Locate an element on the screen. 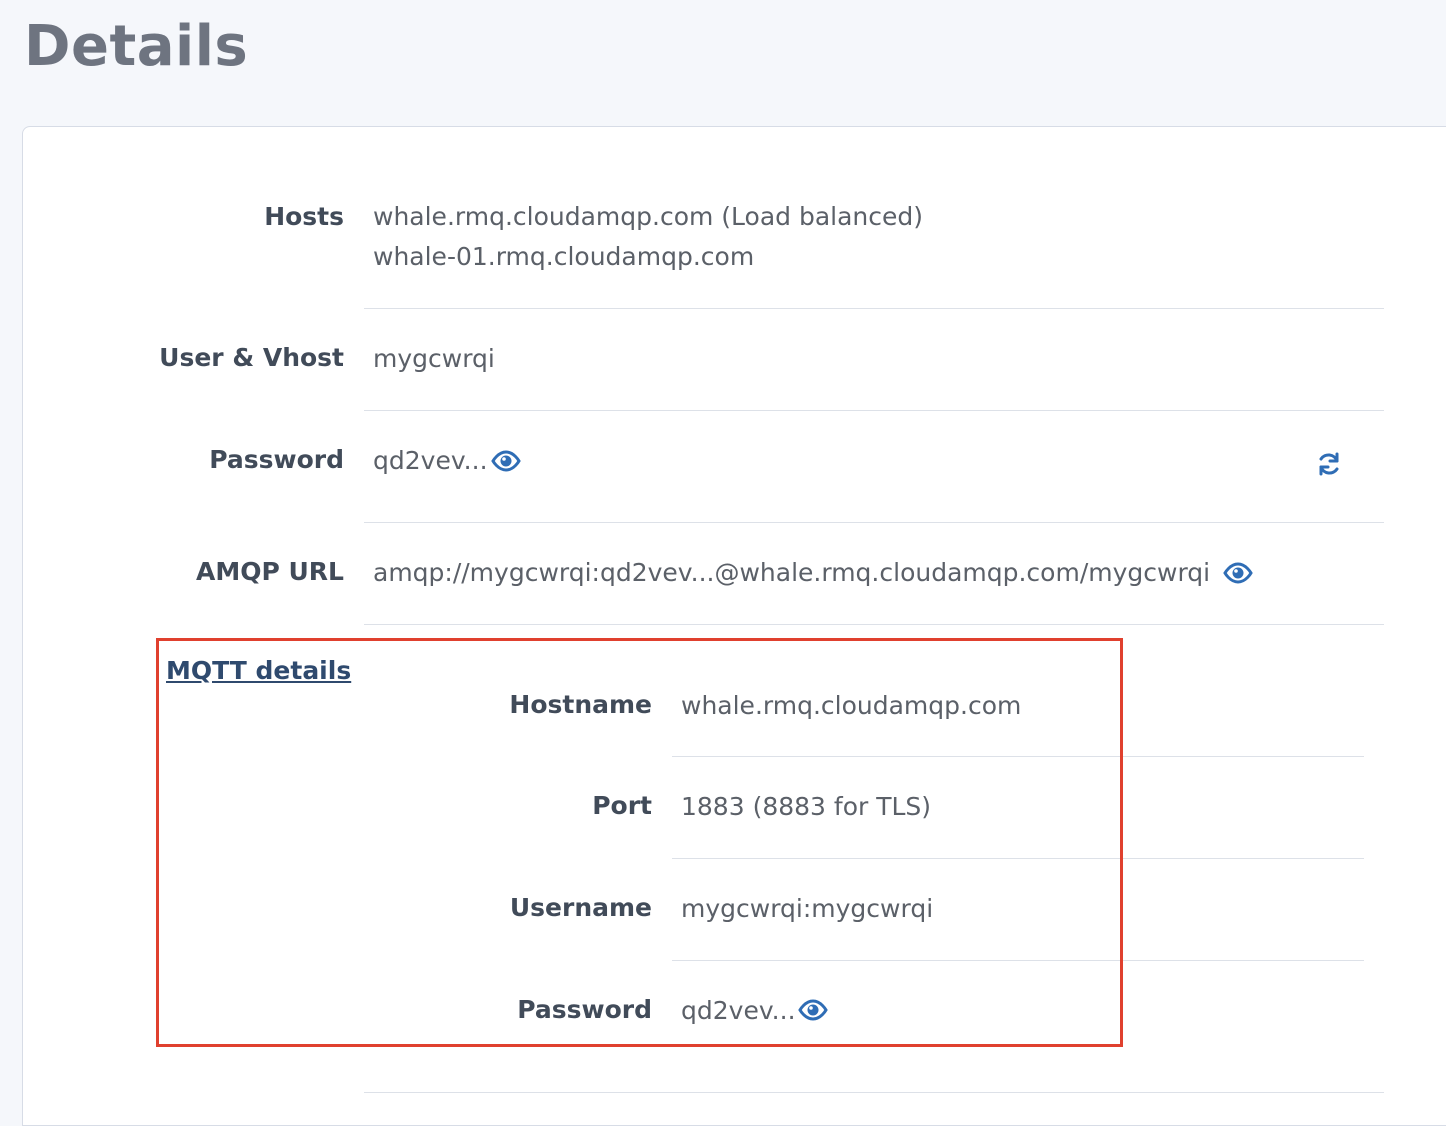 The height and width of the screenshot is (1126, 1446). mqtt-hostname-label: Hostname is located at coordinates (580, 704).